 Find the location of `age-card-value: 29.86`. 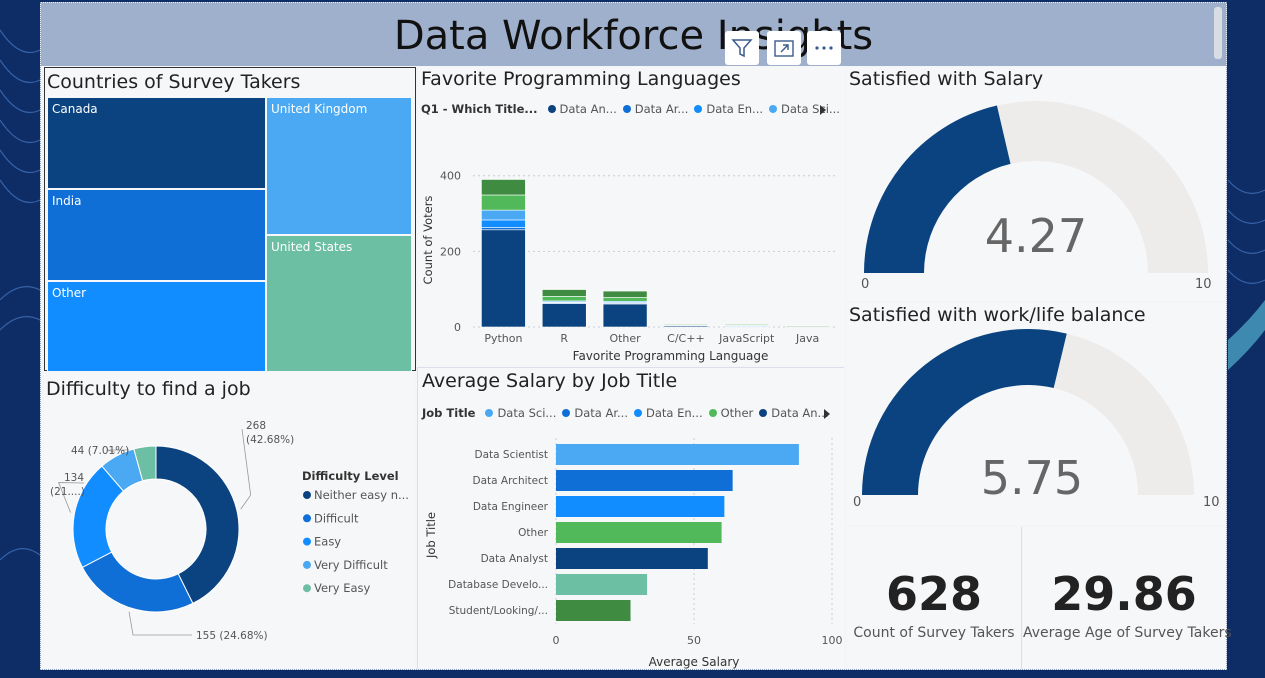

age-card-value: 29.86 is located at coordinates (1124, 594).